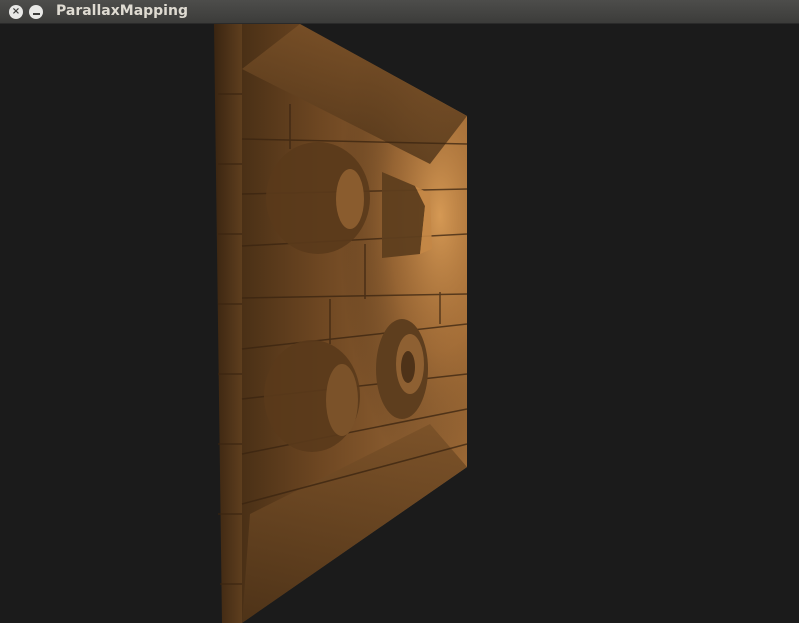  Describe the element at coordinates (399, 12) in the screenshot. I see `title-bar: × ParallaxMapping` at that location.